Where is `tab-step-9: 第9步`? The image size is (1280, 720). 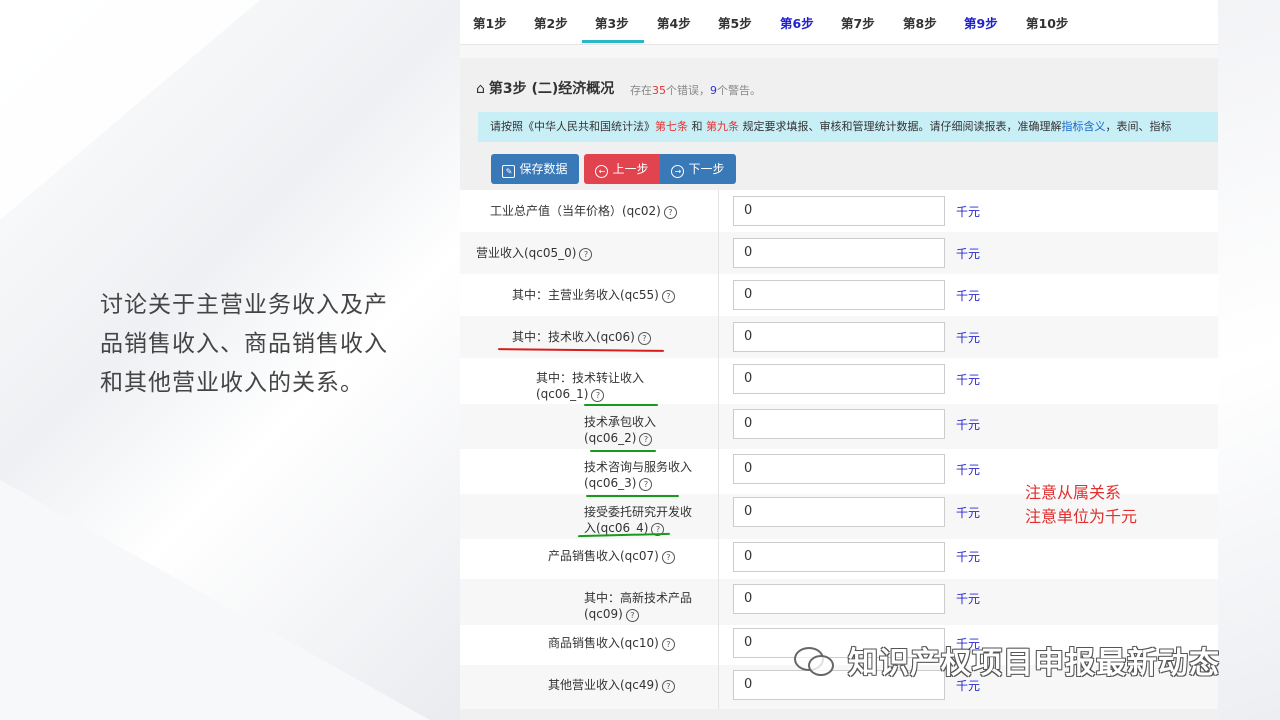 tab-step-9: 第9步 is located at coordinates (981, 22).